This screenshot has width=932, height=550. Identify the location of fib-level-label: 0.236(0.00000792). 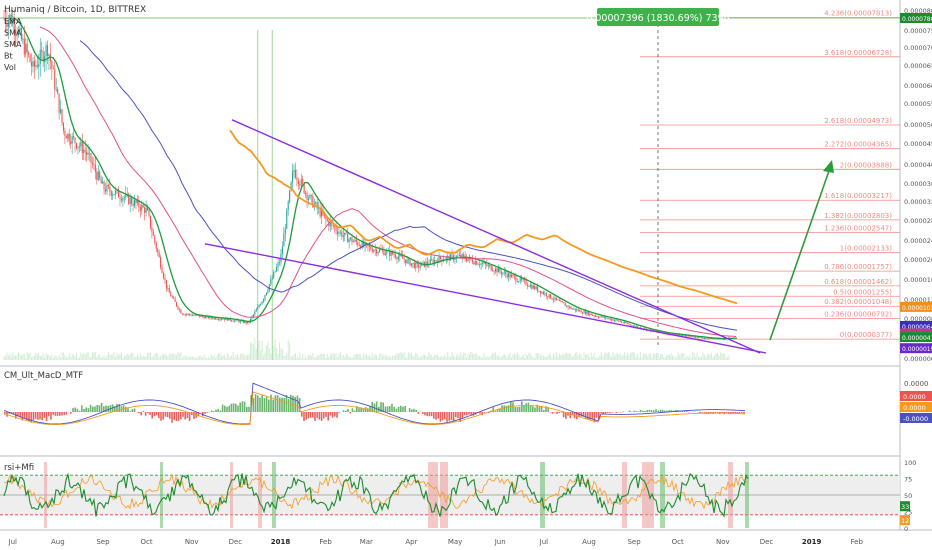
(858, 314).